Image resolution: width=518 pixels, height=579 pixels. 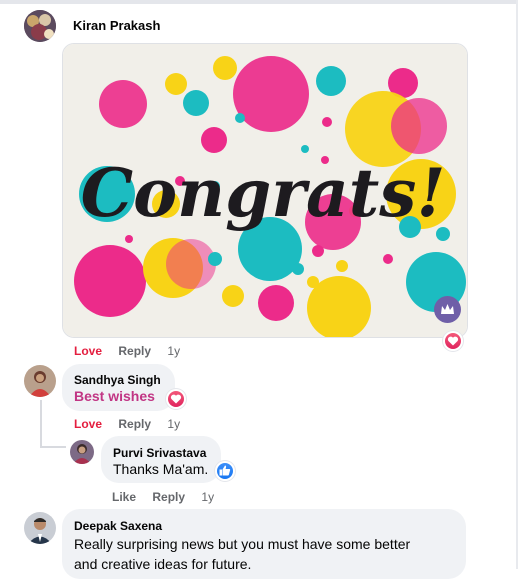 I want to click on like-button: Like, so click(x=124, y=497).